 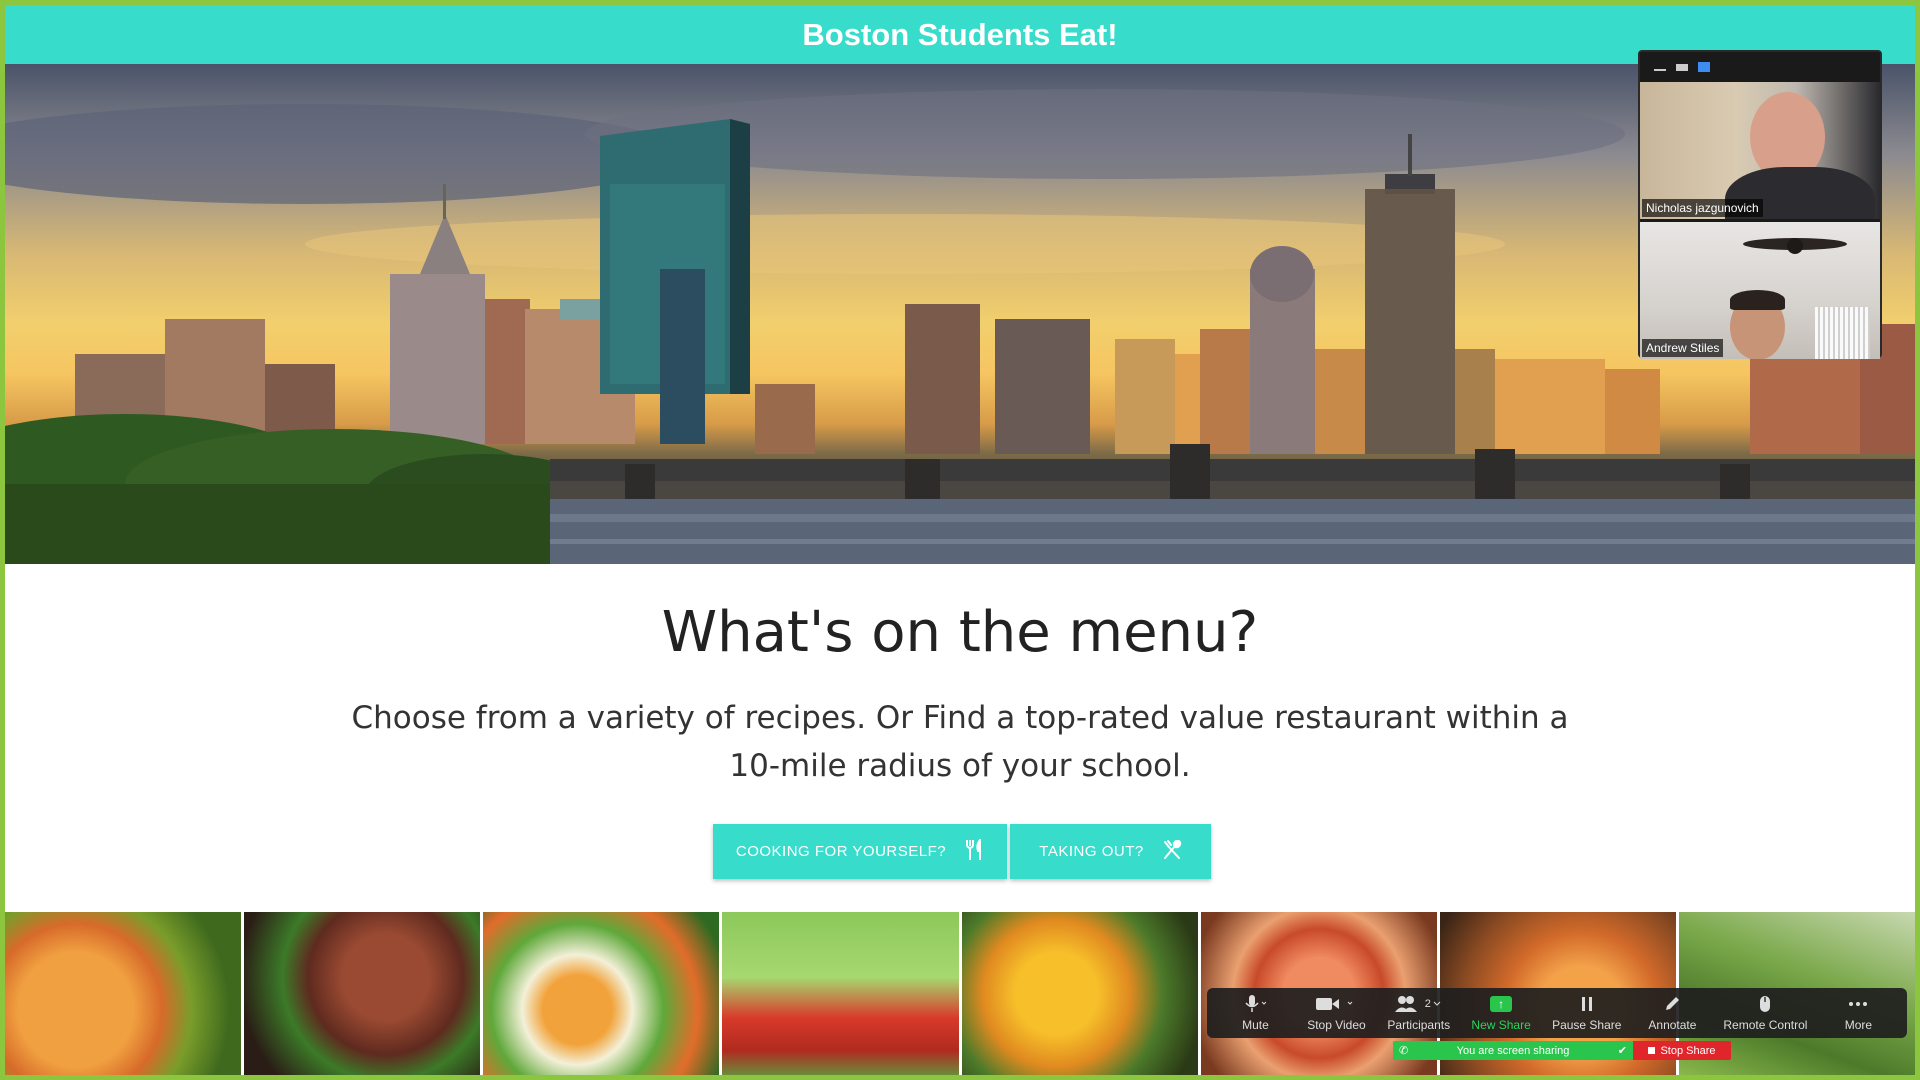 What do you see at coordinates (1672, 1024) in the screenshot?
I see `annotate-label: Annotate` at bounding box center [1672, 1024].